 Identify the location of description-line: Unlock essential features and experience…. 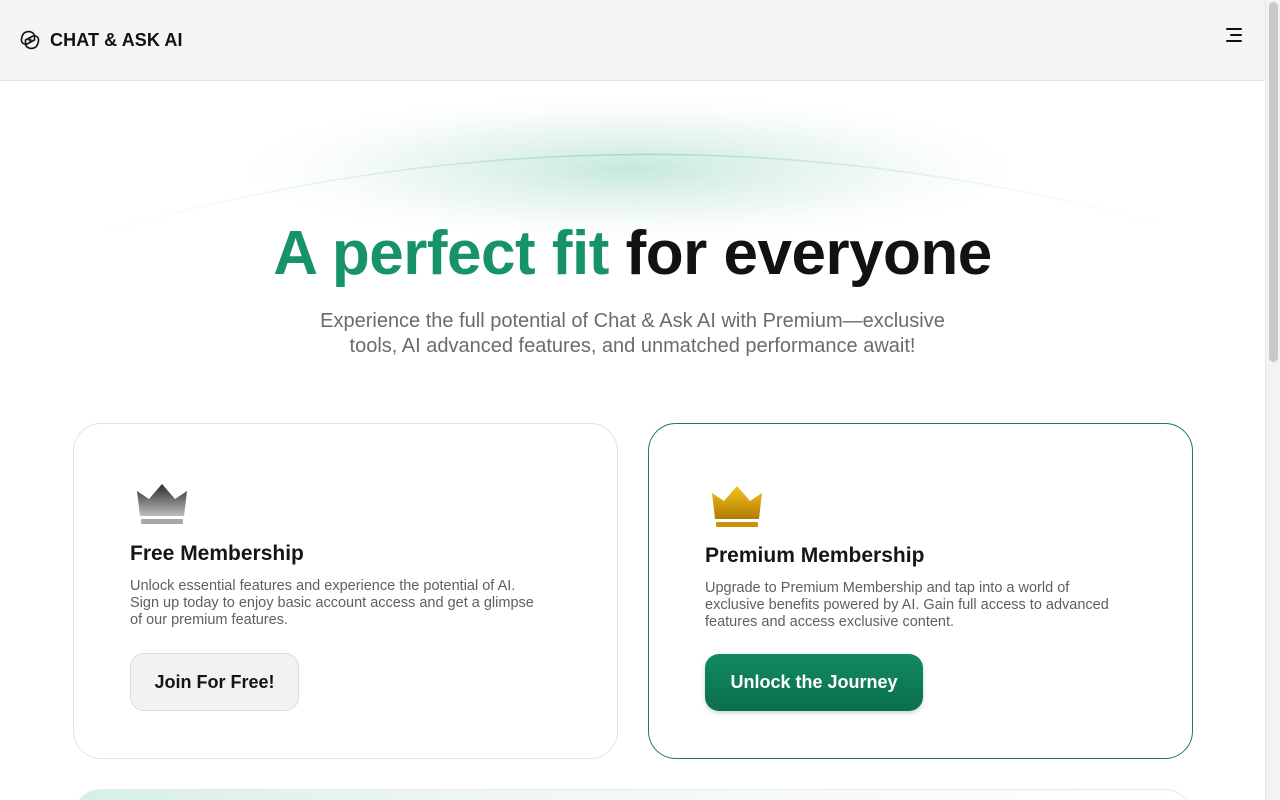
(323, 586).